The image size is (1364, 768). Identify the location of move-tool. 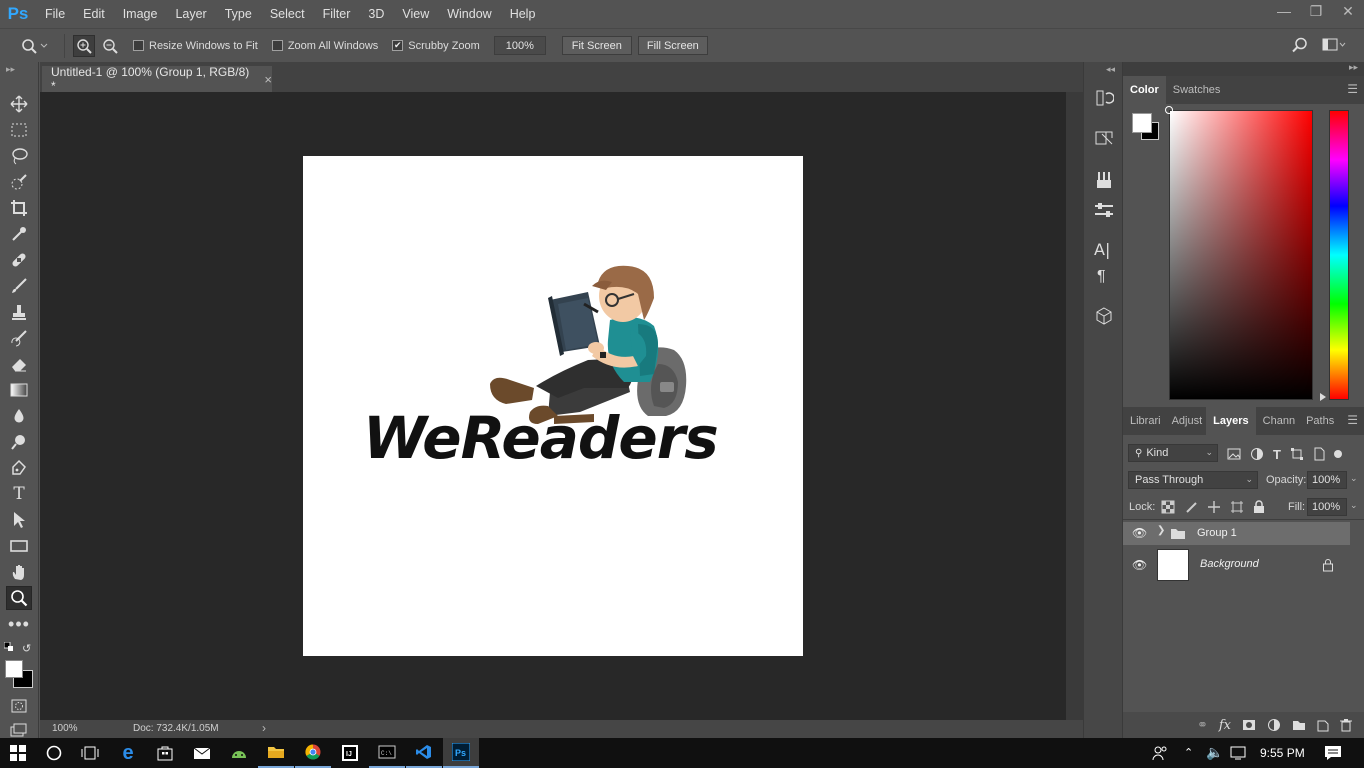
(19, 104).